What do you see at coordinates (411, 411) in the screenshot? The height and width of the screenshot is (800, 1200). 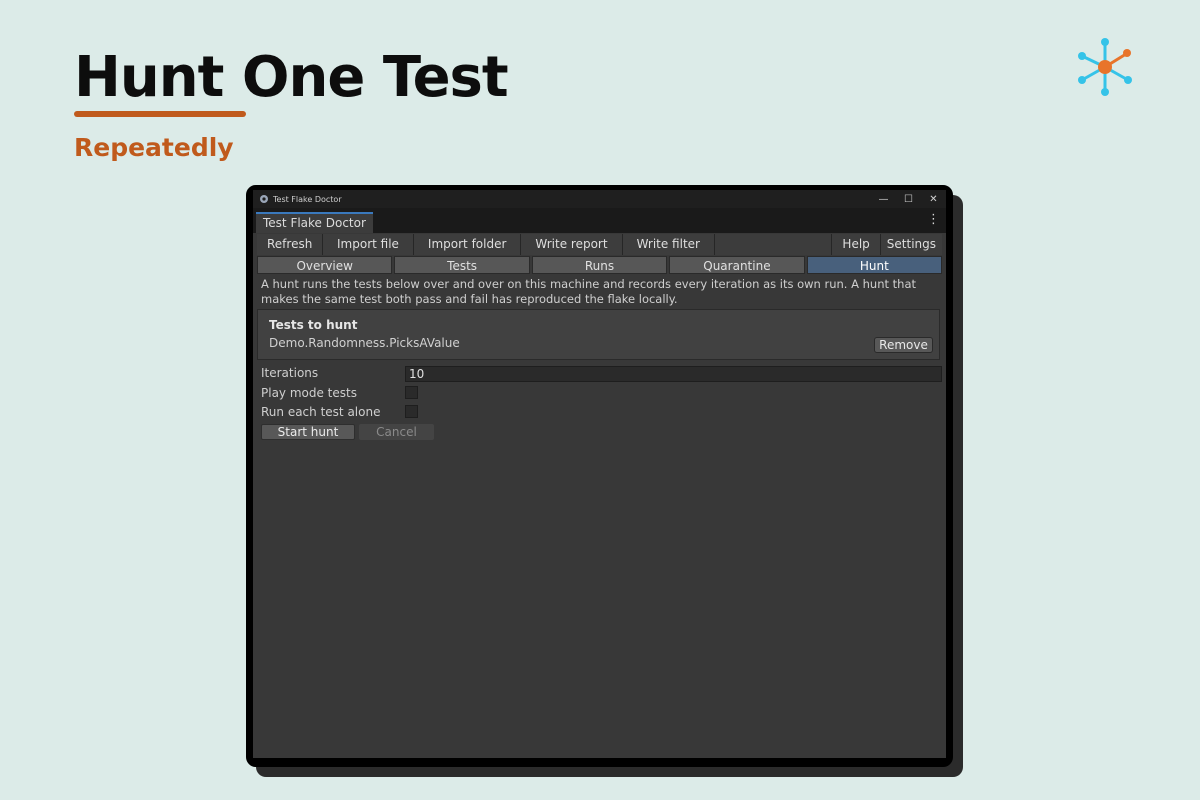 I see `run-alone-checkbox` at bounding box center [411, 411].